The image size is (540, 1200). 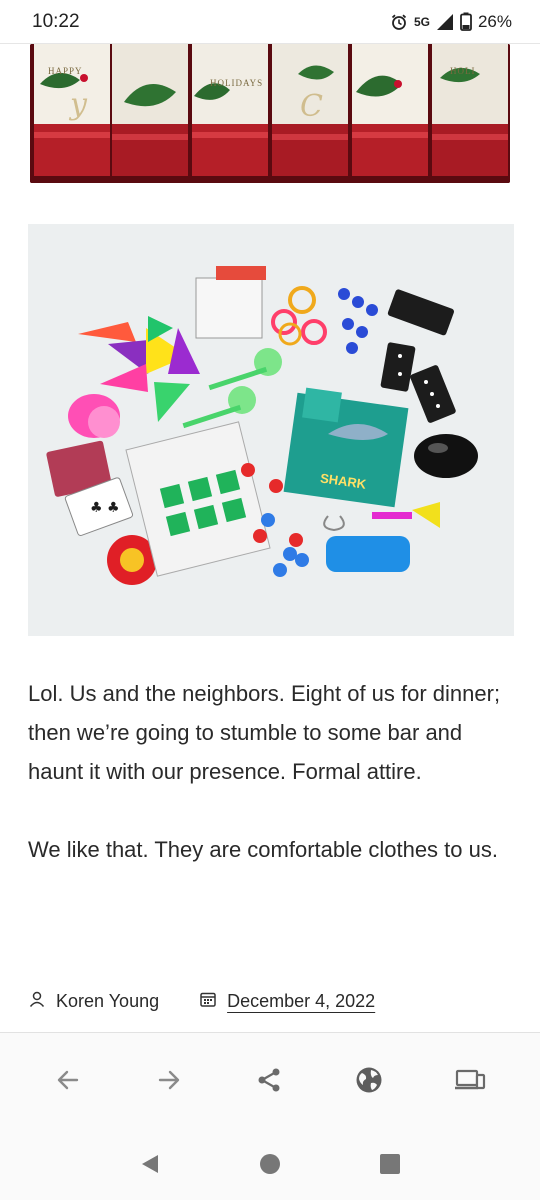 I want to click on devices-icon, so click(x=470, y=1082).